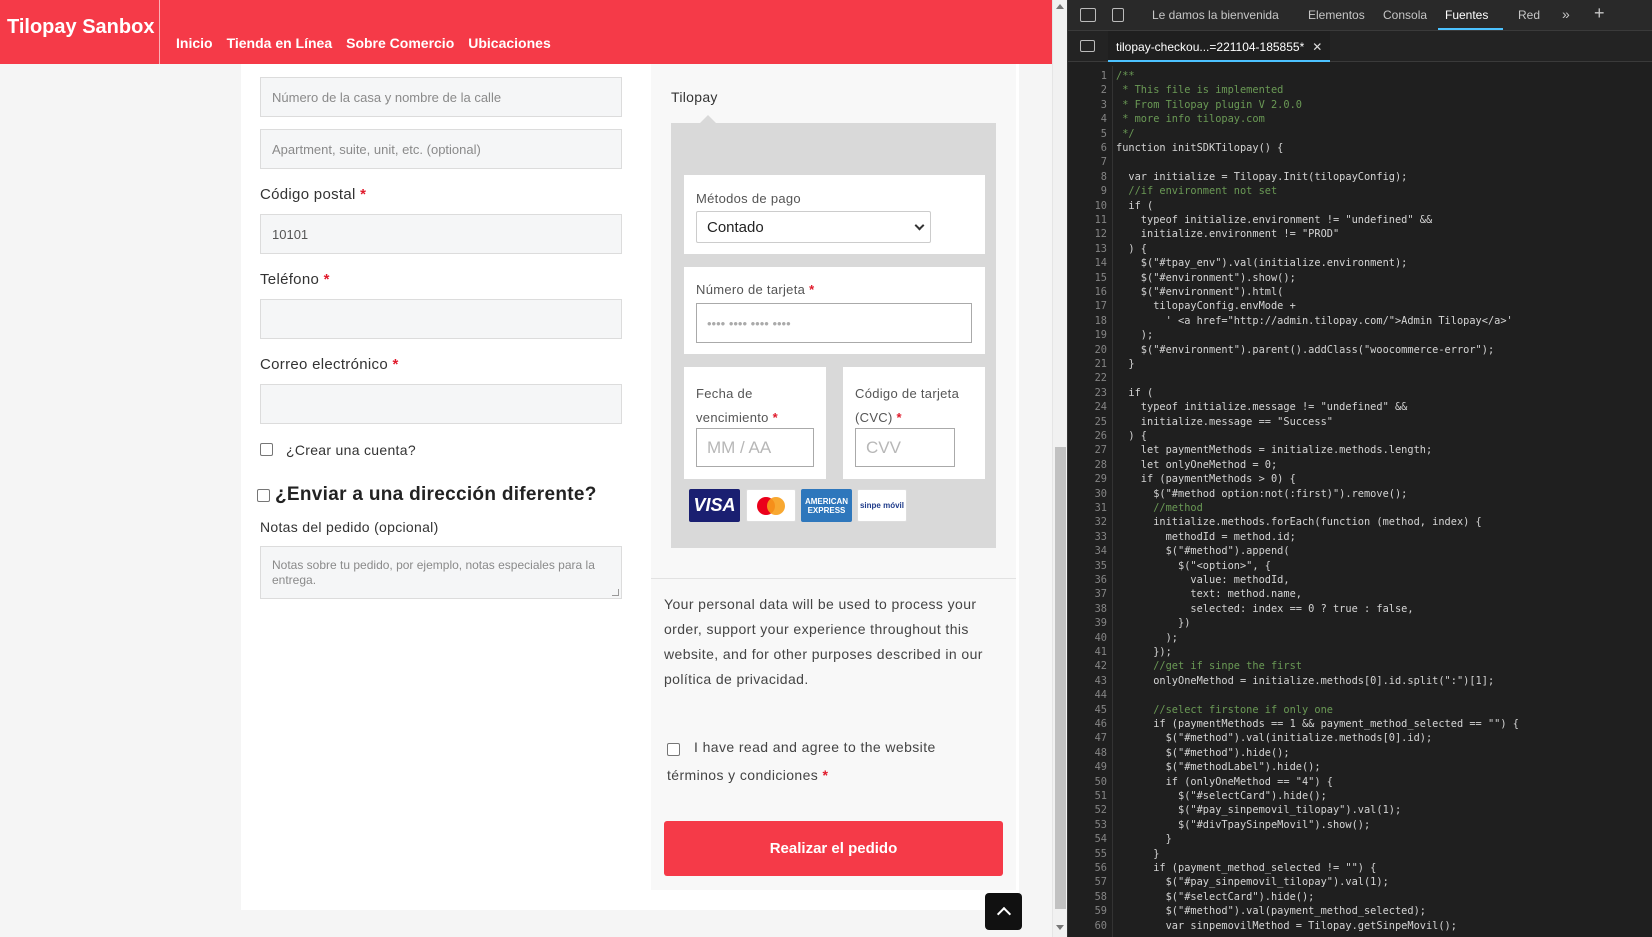 Image resolution: width=1652 pixels, height=937 pixels. What do you see at coordinates (1087, 90) in the screenshot?
I see `line-number: 2` at bounding box center [1087, 90].